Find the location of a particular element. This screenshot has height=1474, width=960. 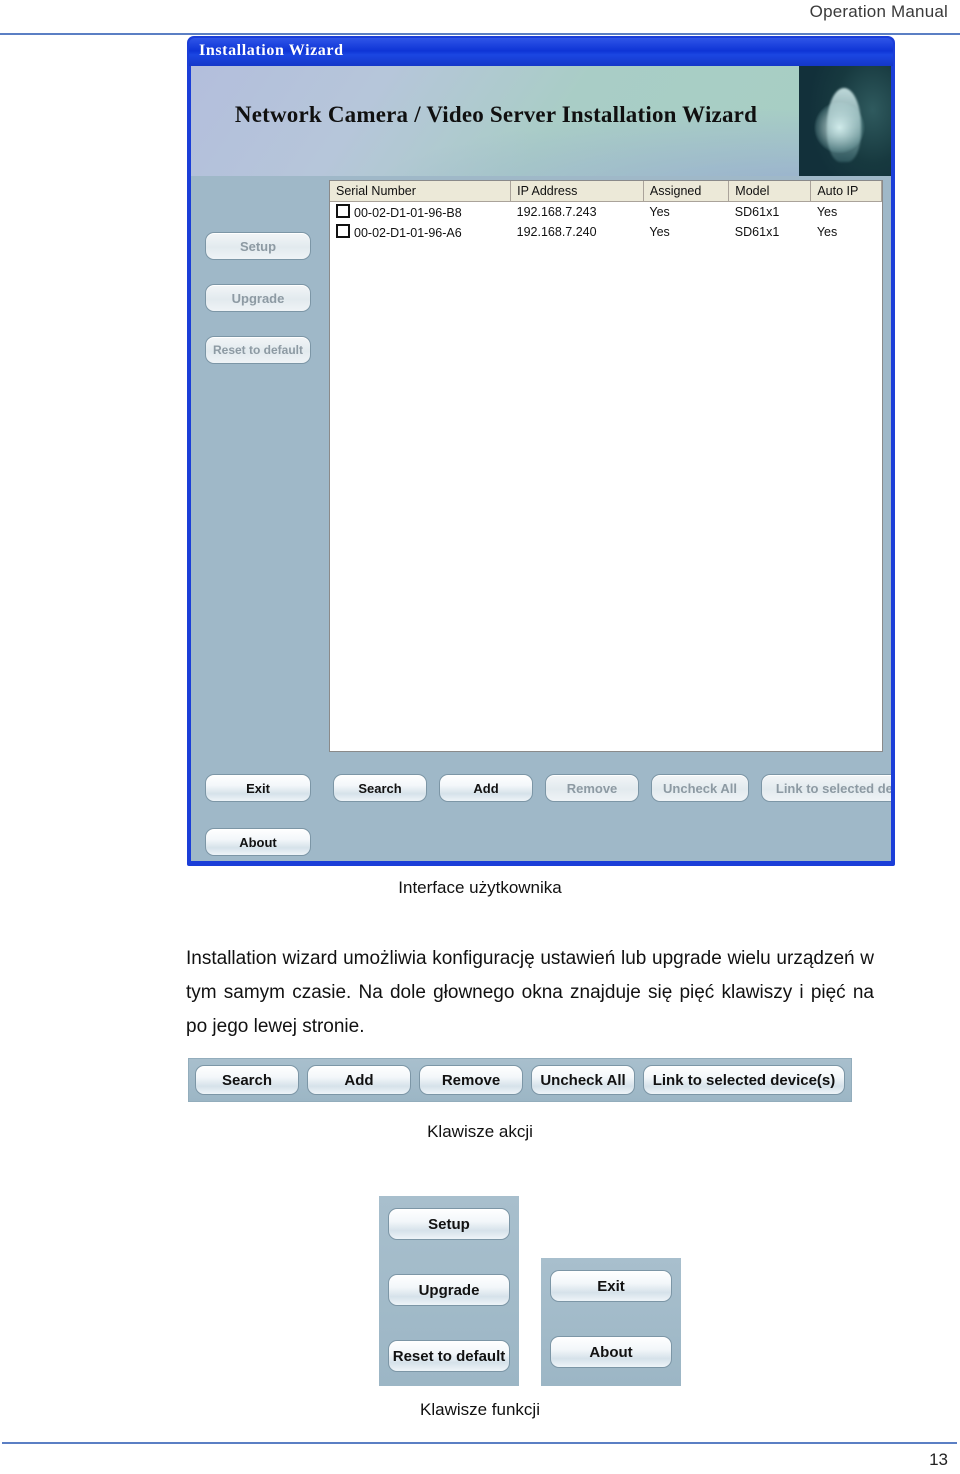

column-header-model: Model is located at coordinates (770, 191).